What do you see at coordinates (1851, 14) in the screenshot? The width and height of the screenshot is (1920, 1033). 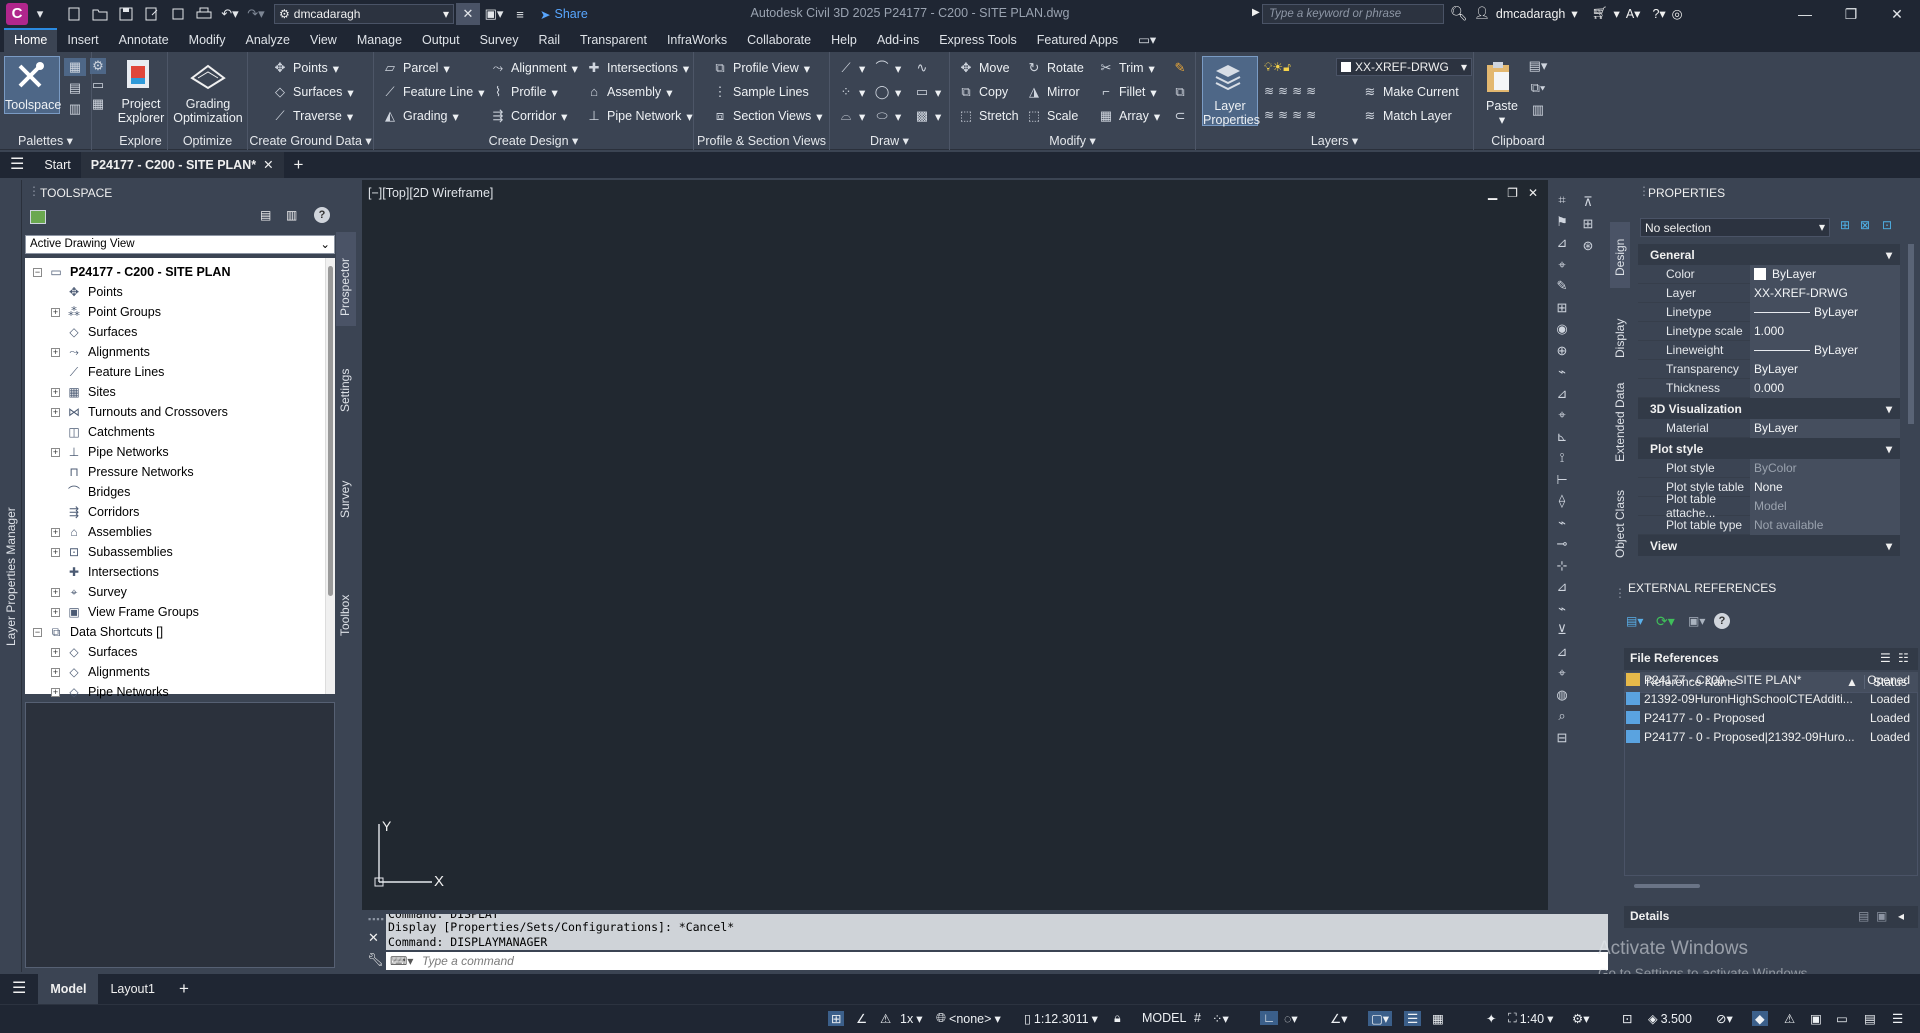 I see `maximize-icon: ❐` at bounding box center [1851, 14].